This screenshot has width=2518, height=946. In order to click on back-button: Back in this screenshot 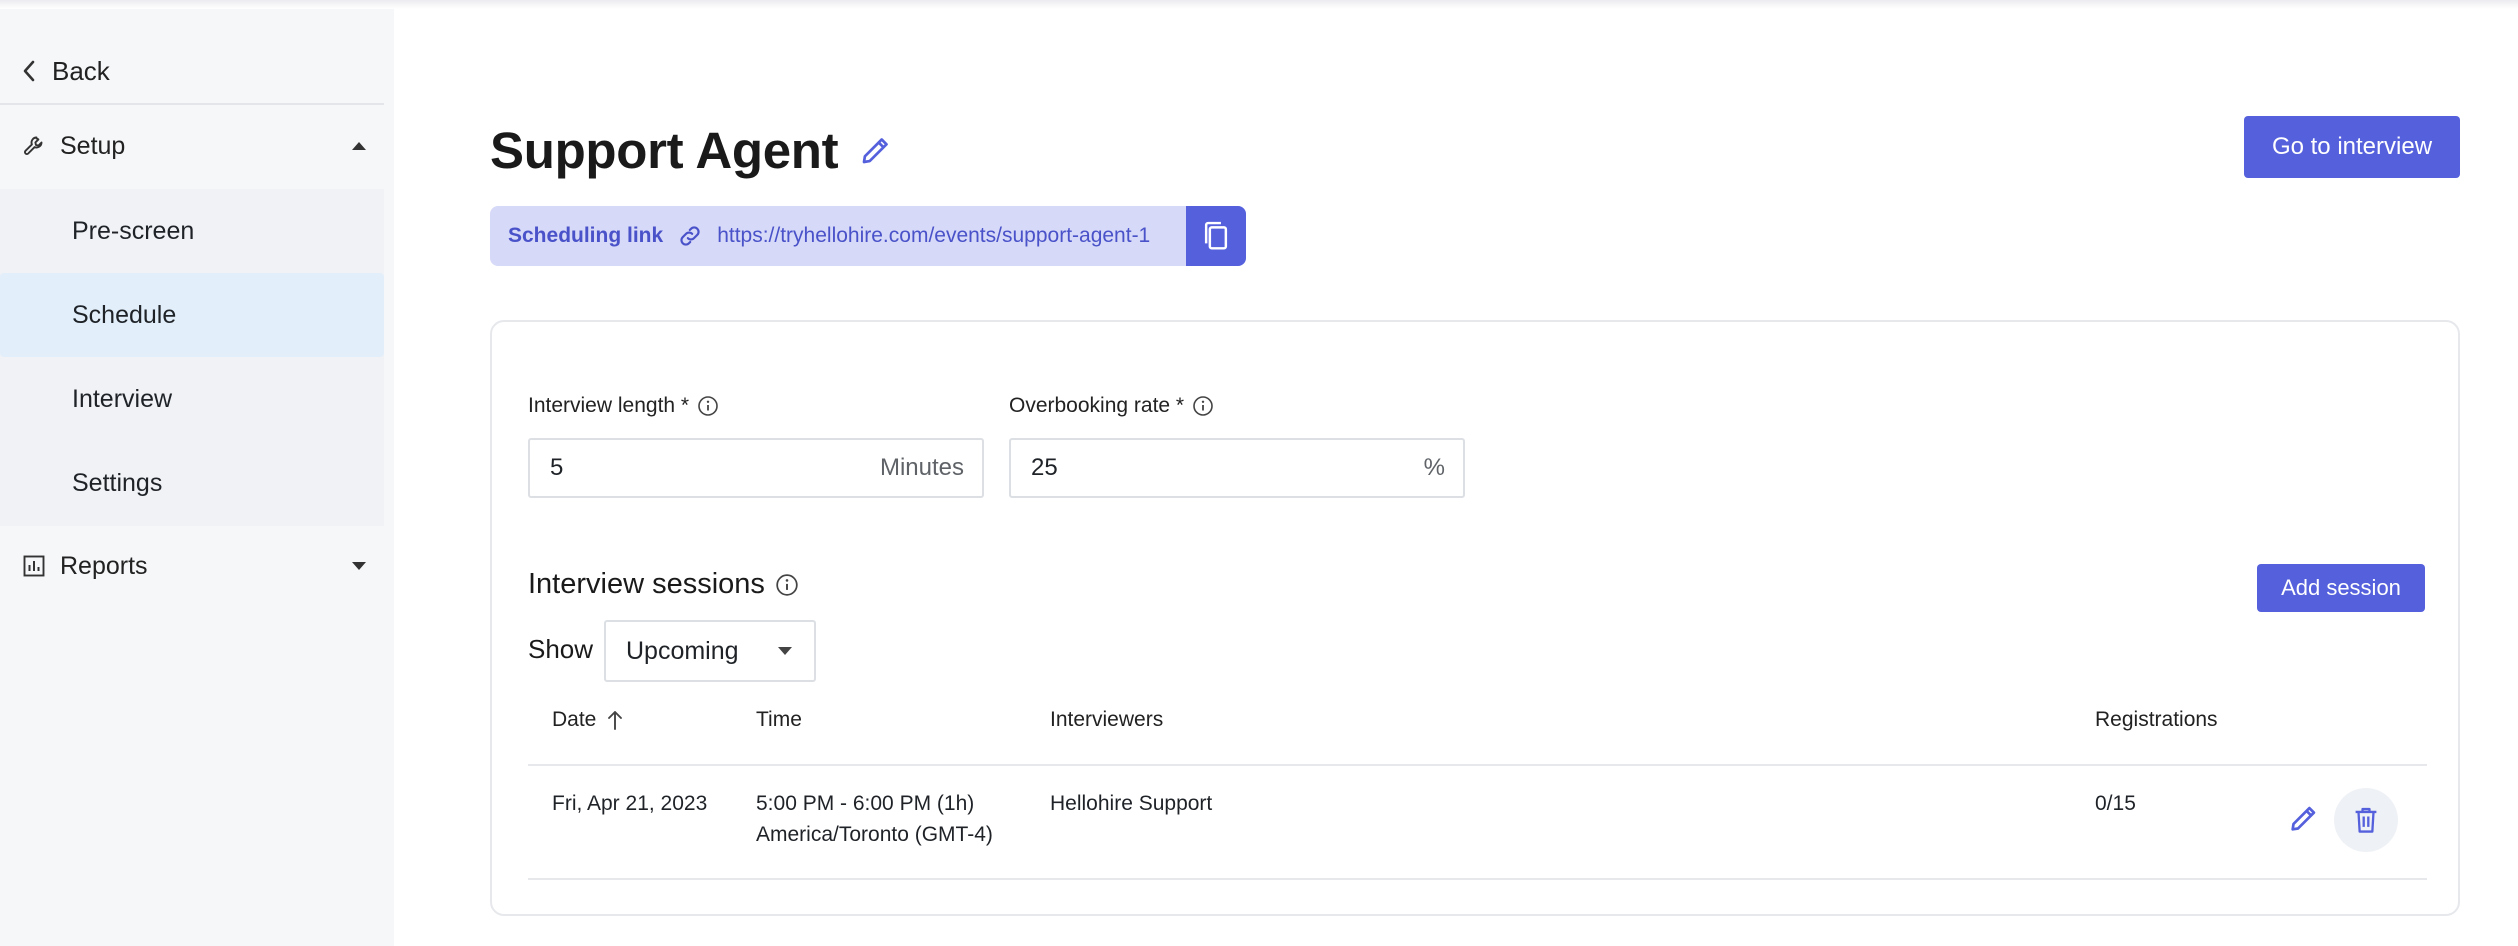, I will do `click(66, 71)`.